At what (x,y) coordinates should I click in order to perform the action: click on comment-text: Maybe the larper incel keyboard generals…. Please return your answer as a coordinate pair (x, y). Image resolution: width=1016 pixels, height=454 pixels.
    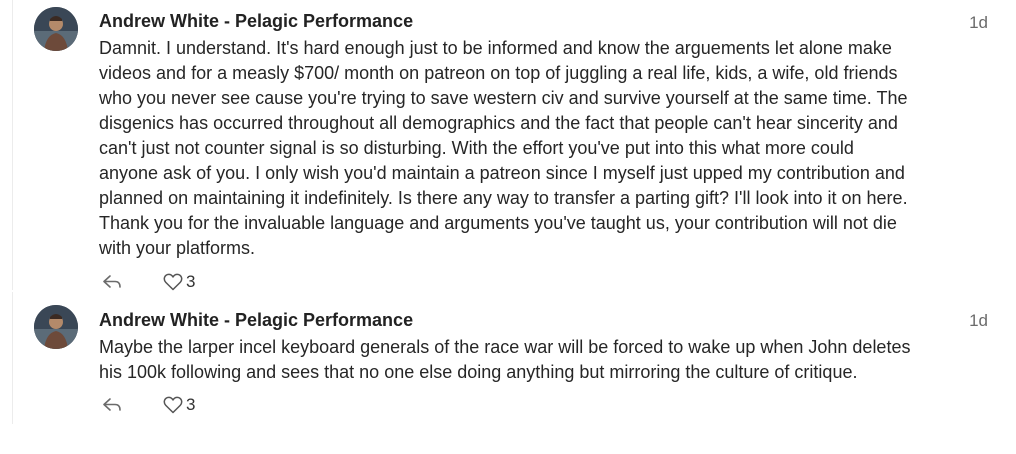
    Looking at the image, I should click on (505, 359).